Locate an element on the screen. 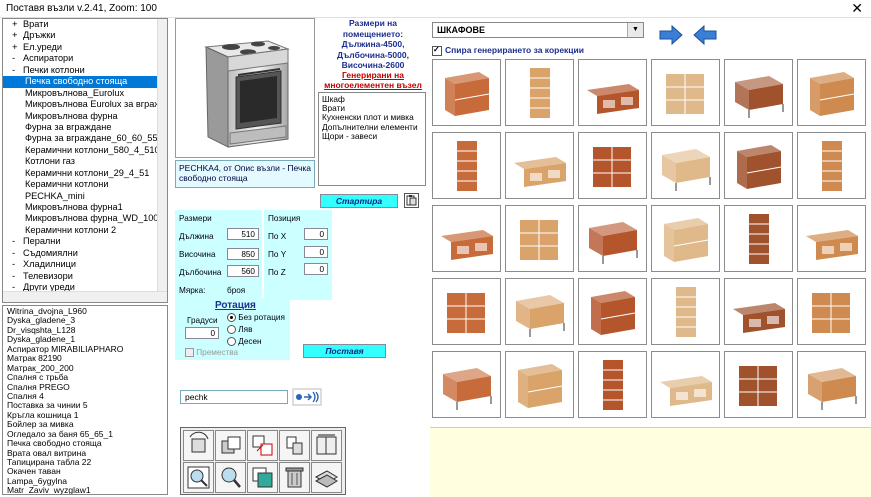  tree-item: + Врати is located at coordinates (85, 24).